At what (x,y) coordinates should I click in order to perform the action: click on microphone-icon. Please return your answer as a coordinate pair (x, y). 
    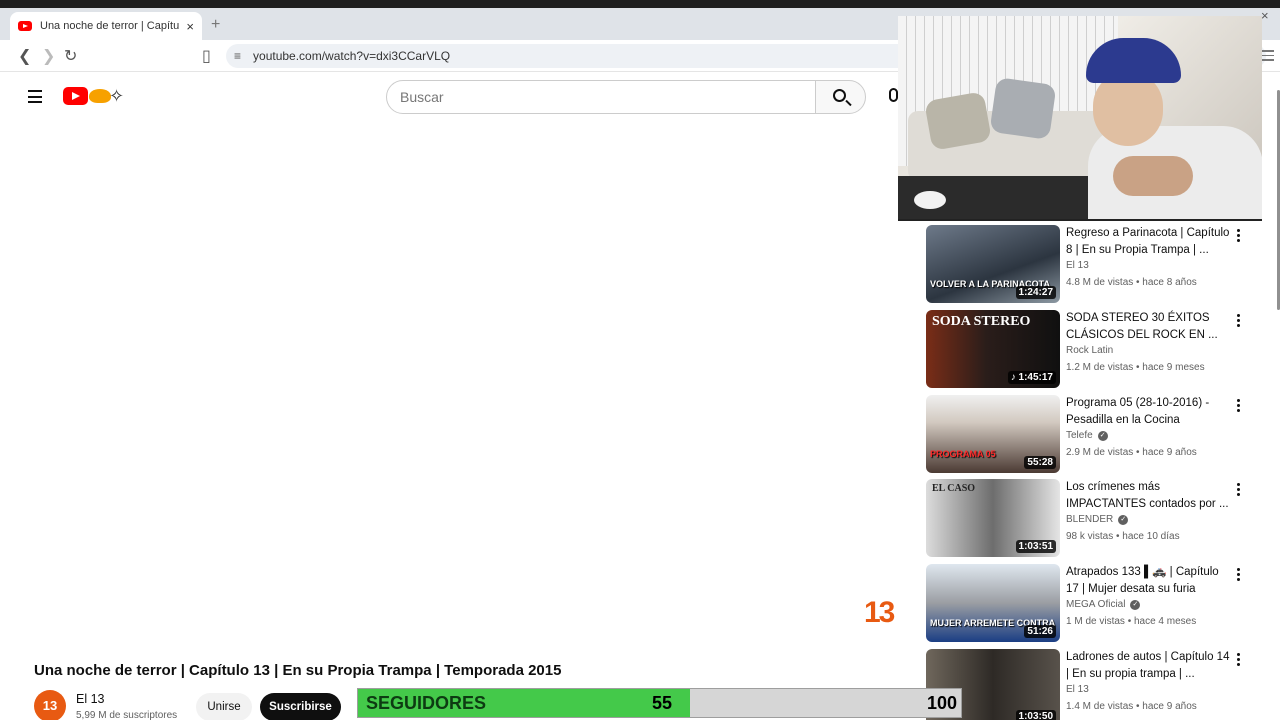
    Looking at the image, I should click on (893, 95).